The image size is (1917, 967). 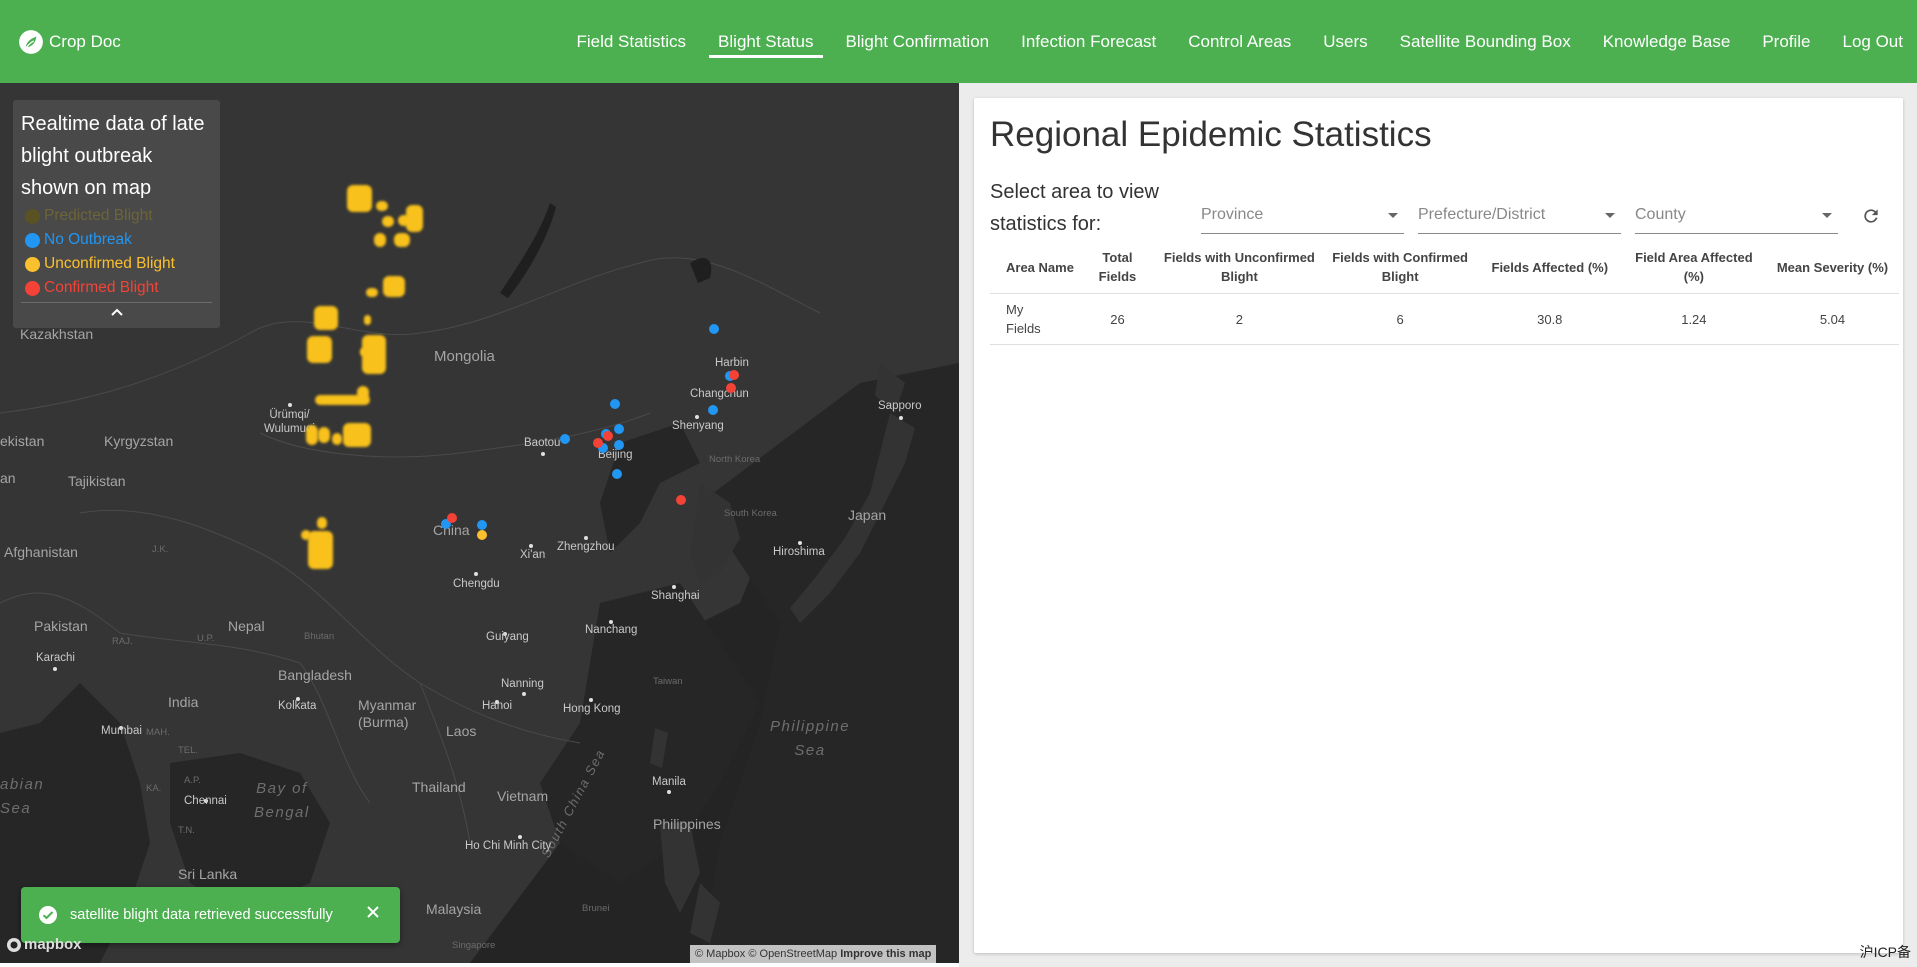 What do you see at coordinates (192, 780) in the screenshot?
I see `label-ap: A.P.` at bounding box center [192, 780].